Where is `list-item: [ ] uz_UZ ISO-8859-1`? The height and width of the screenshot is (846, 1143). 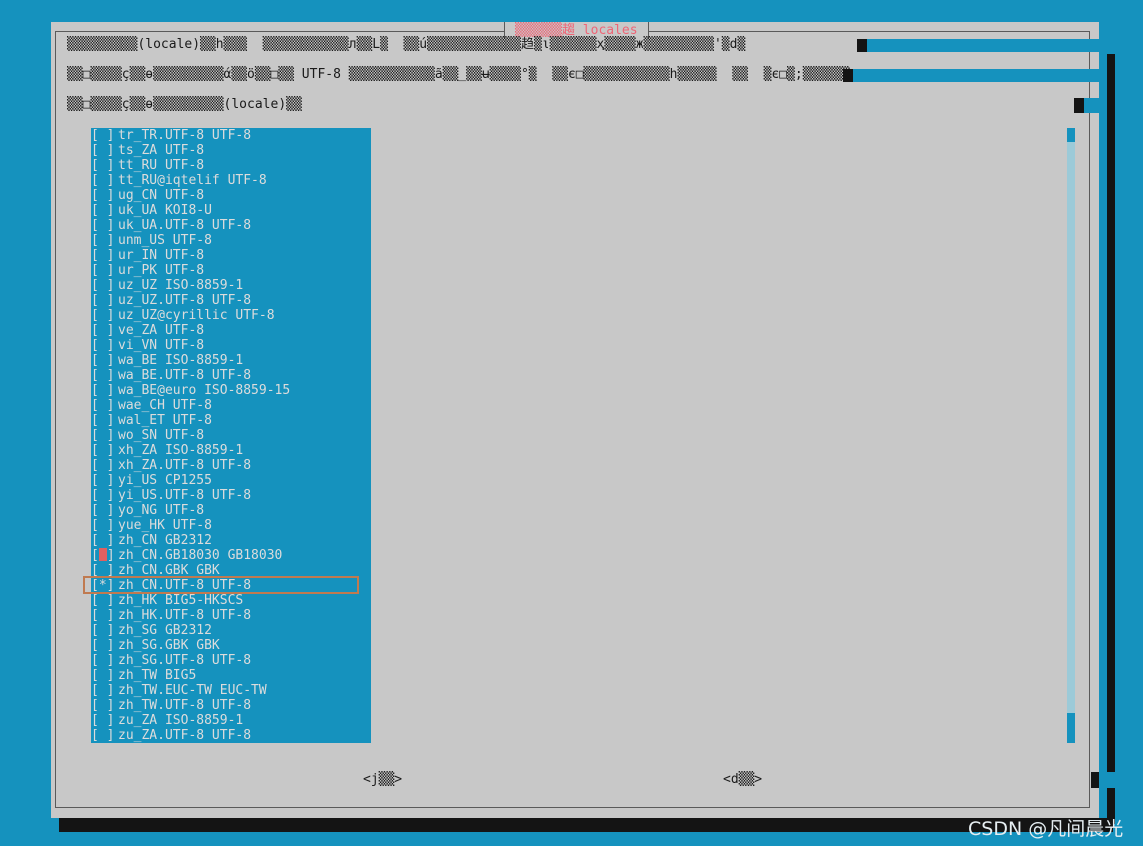 list-item: [ ] uz_UZ ISO-8859-1 is located at coordinates (167, 285).